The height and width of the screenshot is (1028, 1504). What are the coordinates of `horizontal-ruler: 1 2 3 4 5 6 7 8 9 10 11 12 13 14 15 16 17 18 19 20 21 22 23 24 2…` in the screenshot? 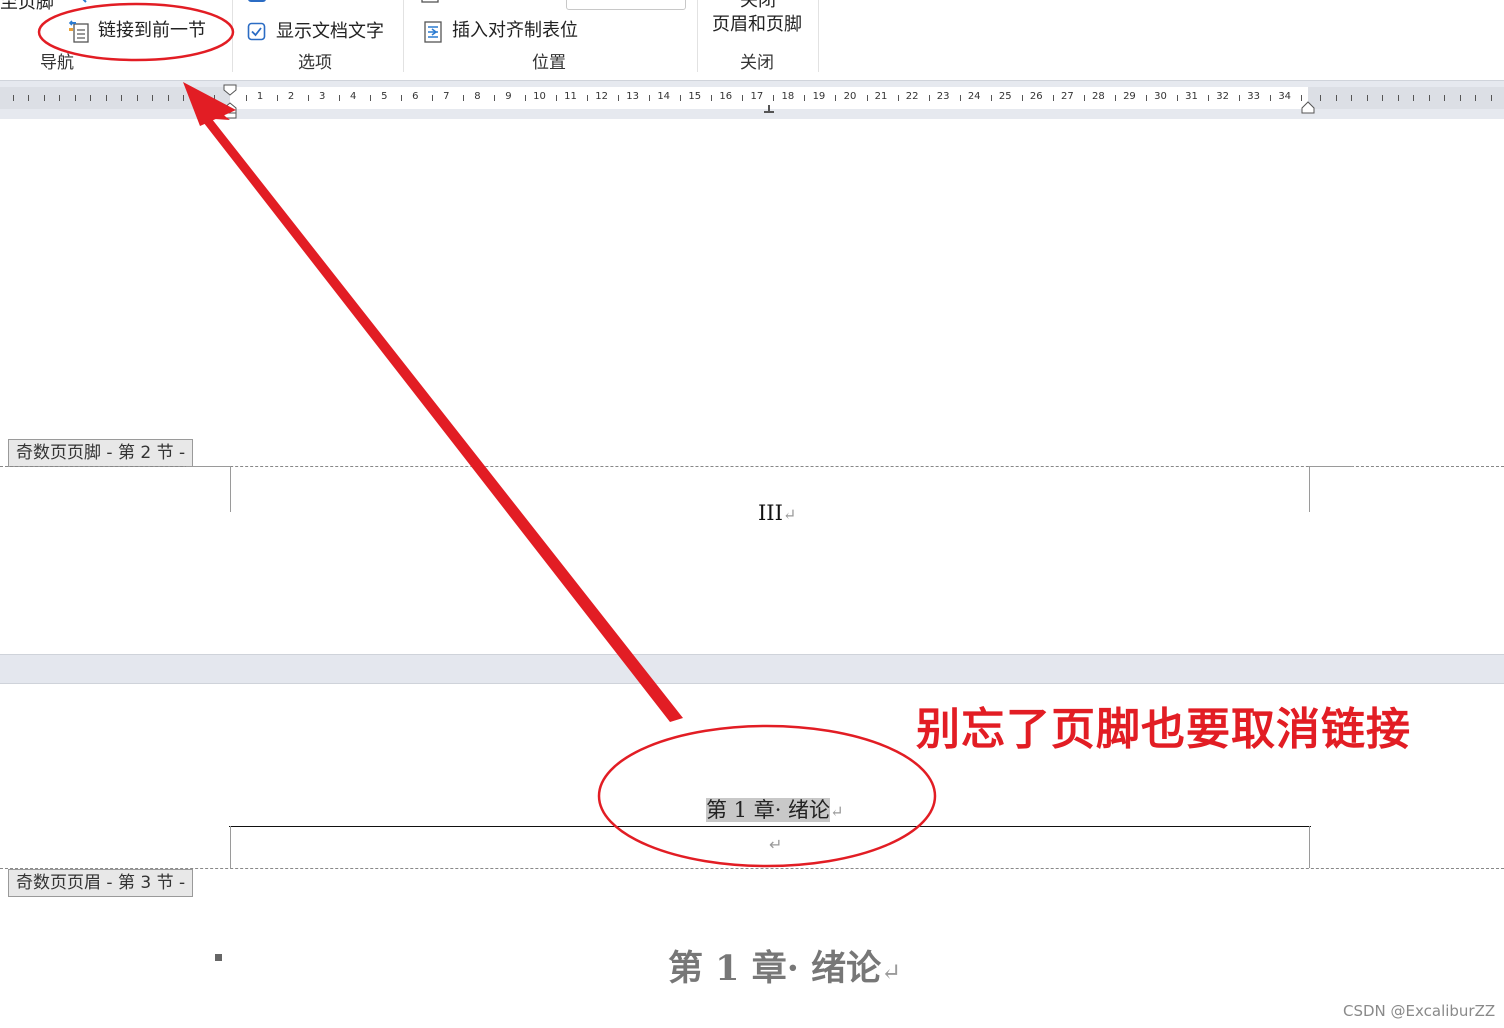 It's located at (752, 99).